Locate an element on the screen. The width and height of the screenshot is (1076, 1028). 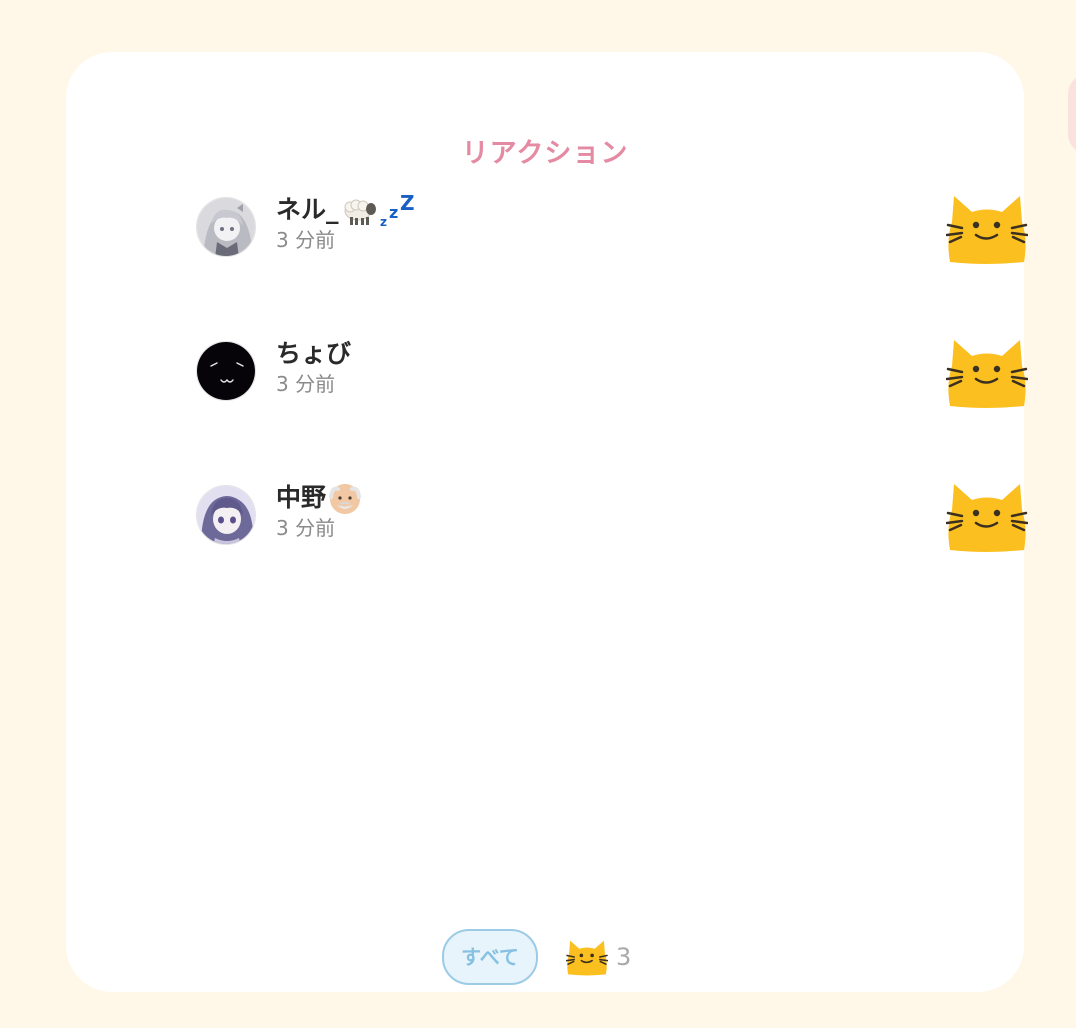
reaction-row: ネル_ z z Z 3 分前 is located at coordinates (612, 232).